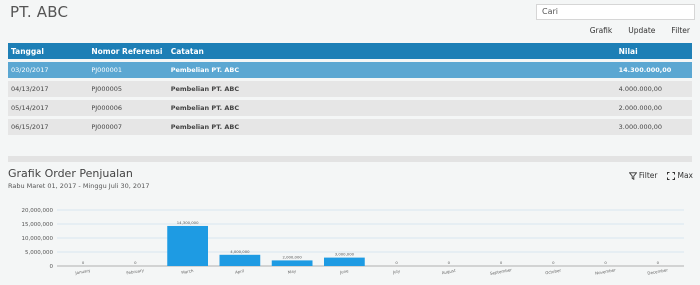 This screenshot has width=700, height=285. I want to click on chart-tools: Filter Max, so click(660, 175).